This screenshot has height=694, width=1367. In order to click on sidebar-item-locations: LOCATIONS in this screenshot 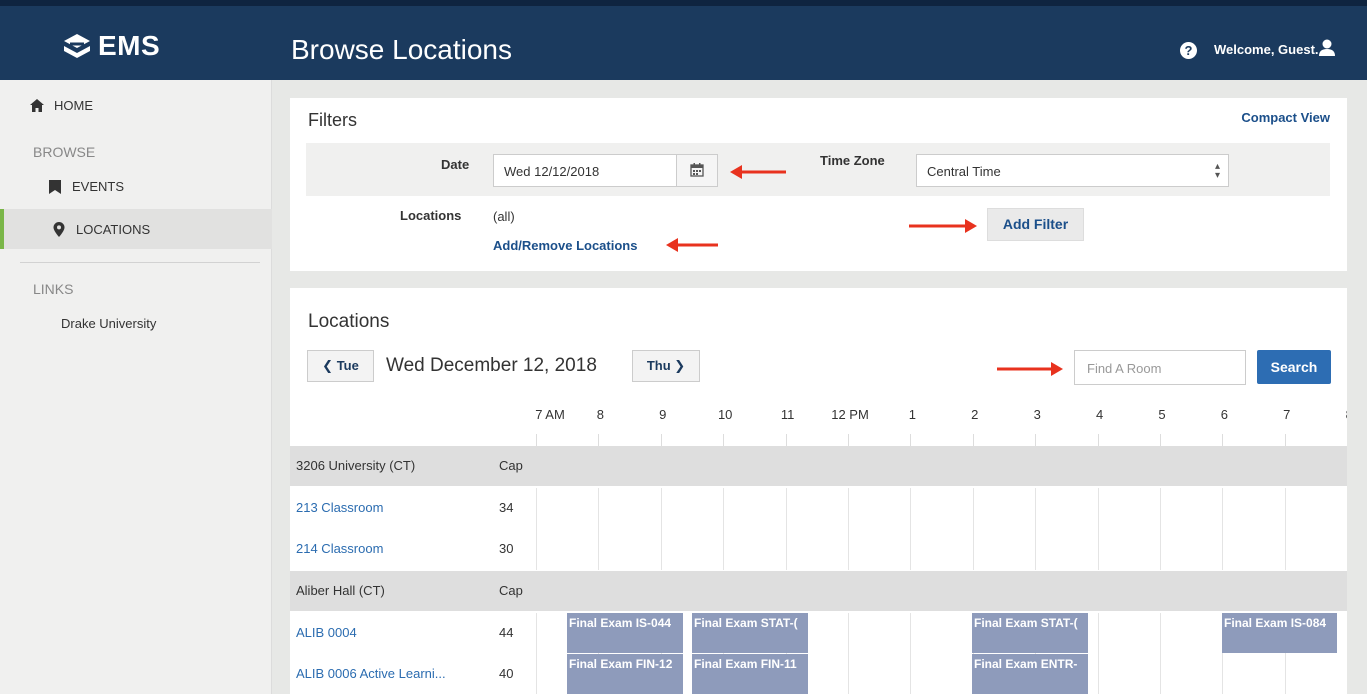, I will do `click(136, 229)`.